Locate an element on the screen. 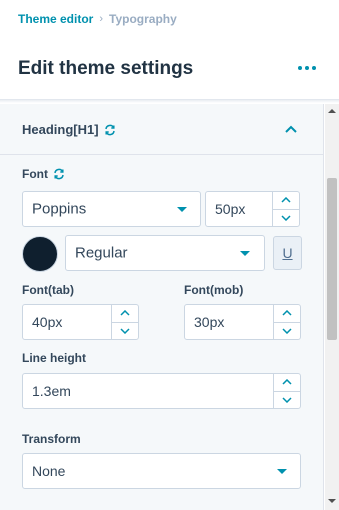  font-tab-value: 40px is located at coordinates (47, 322).